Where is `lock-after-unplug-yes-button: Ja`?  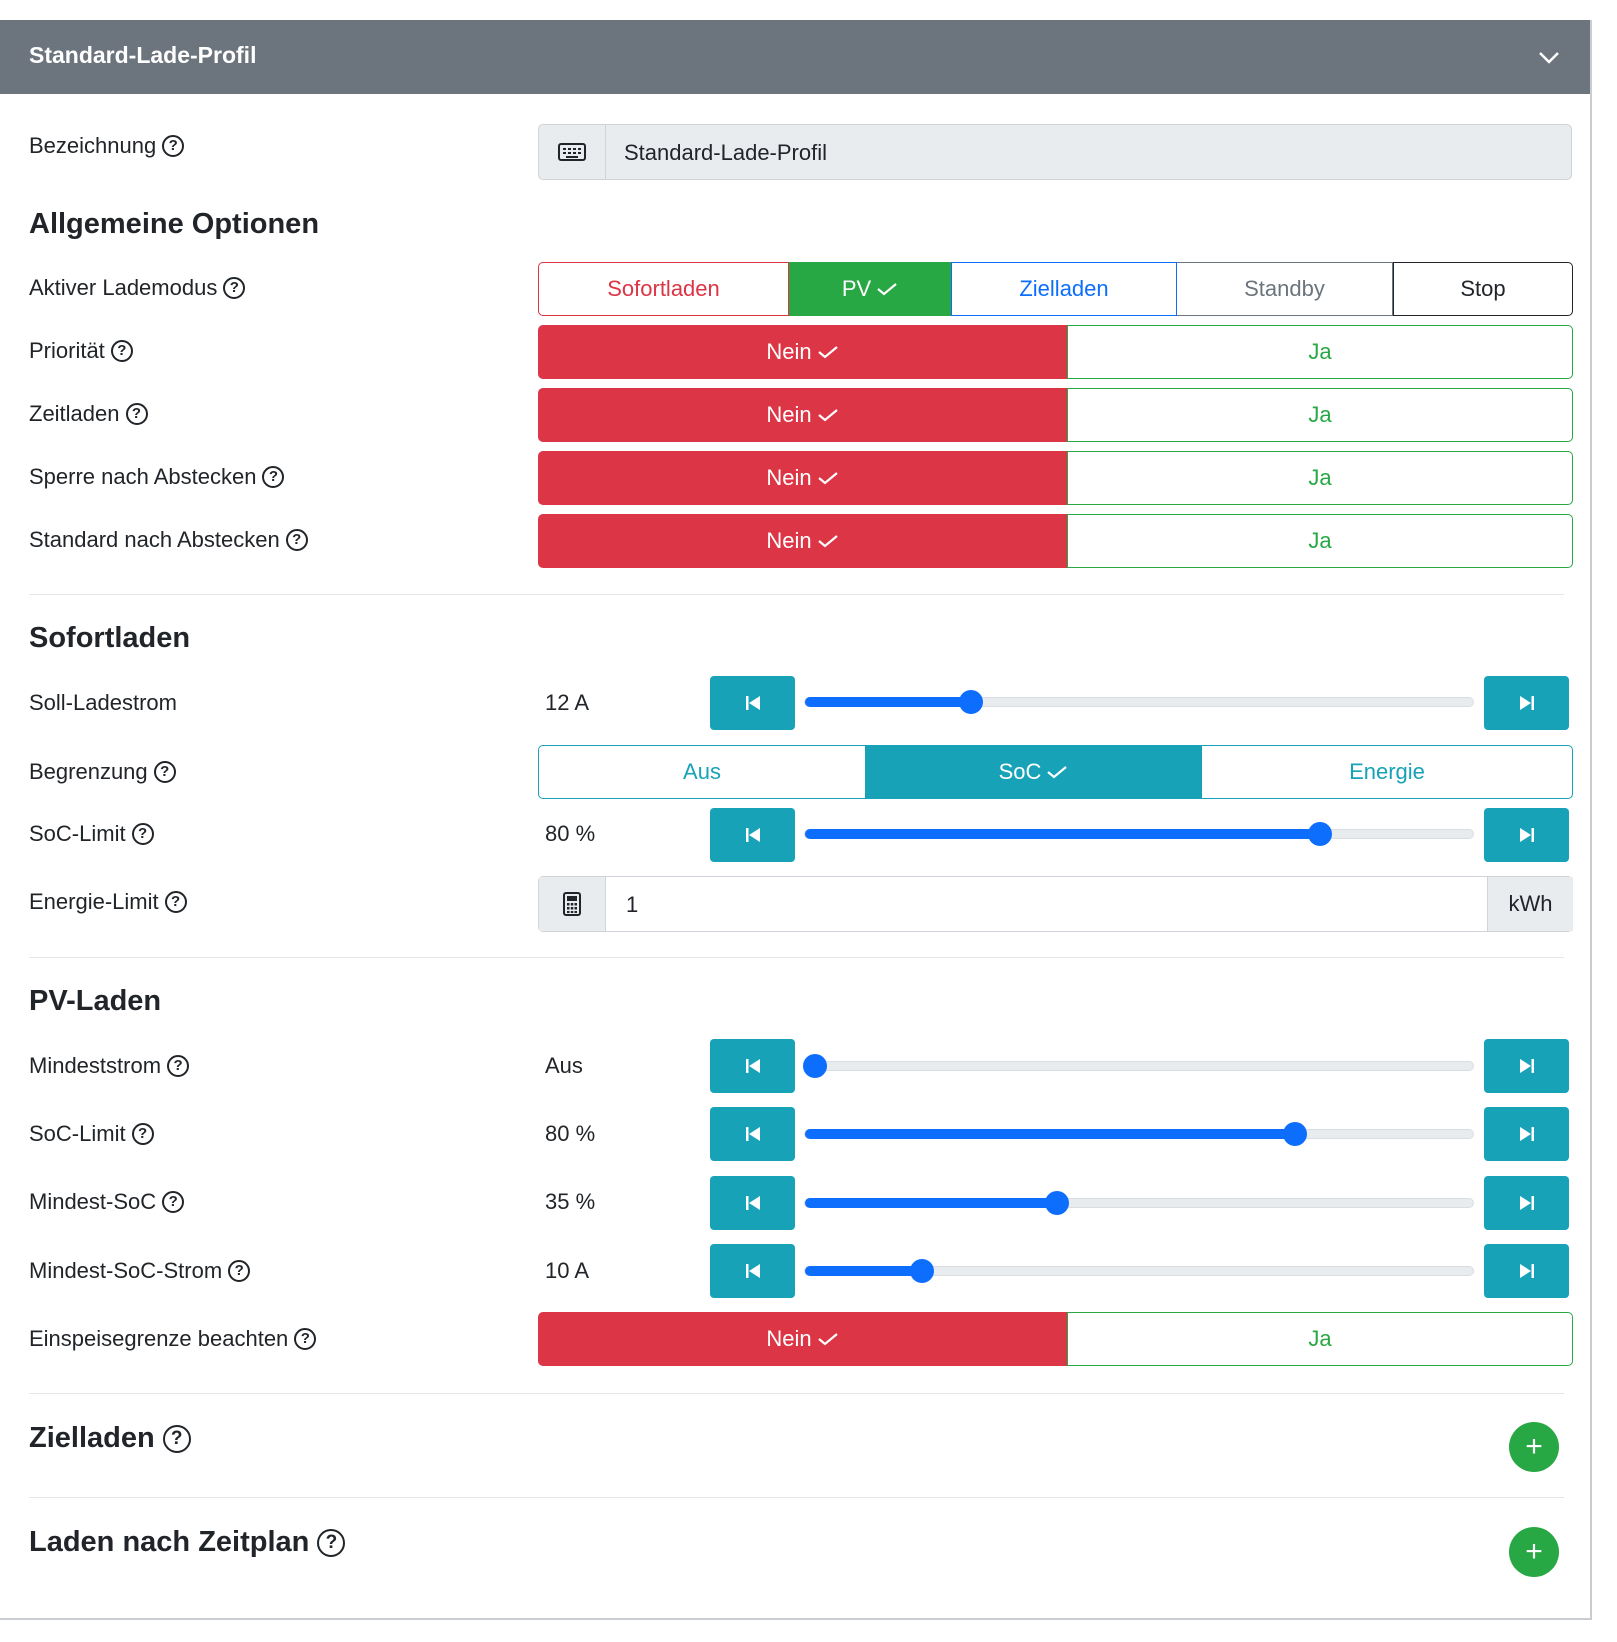 lock-after-unplug-yes-button: Ja is located at coordinates (1320, 478).